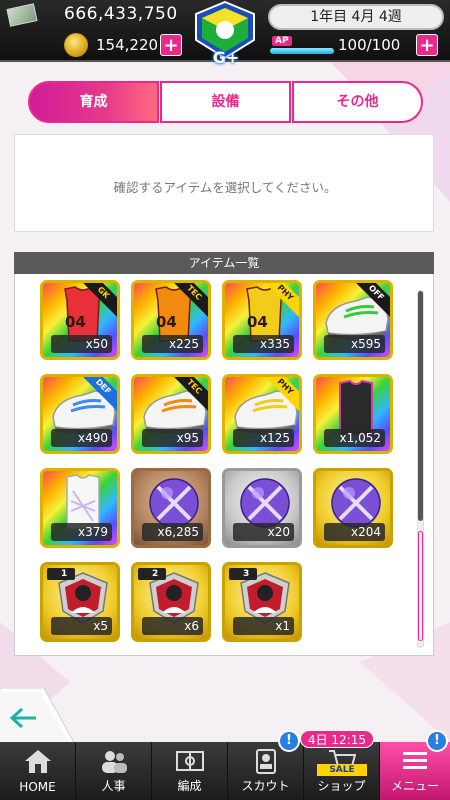 This screenshot has width=450, height=800. Describe the element at coordinates (38, 717) in the screenshot. I see `back-arrow-icon` at that location.